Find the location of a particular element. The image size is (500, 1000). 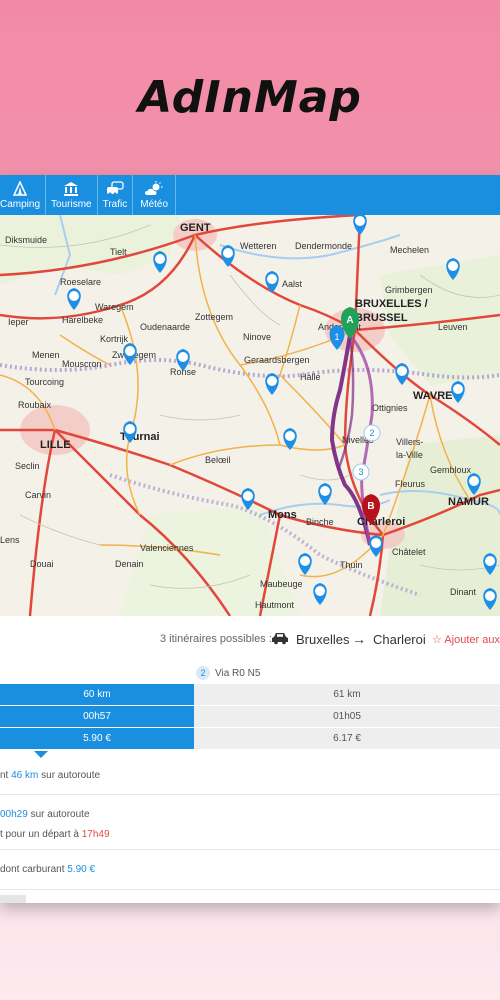

detail-text: dont carburant is located at coordinates (32, 869).